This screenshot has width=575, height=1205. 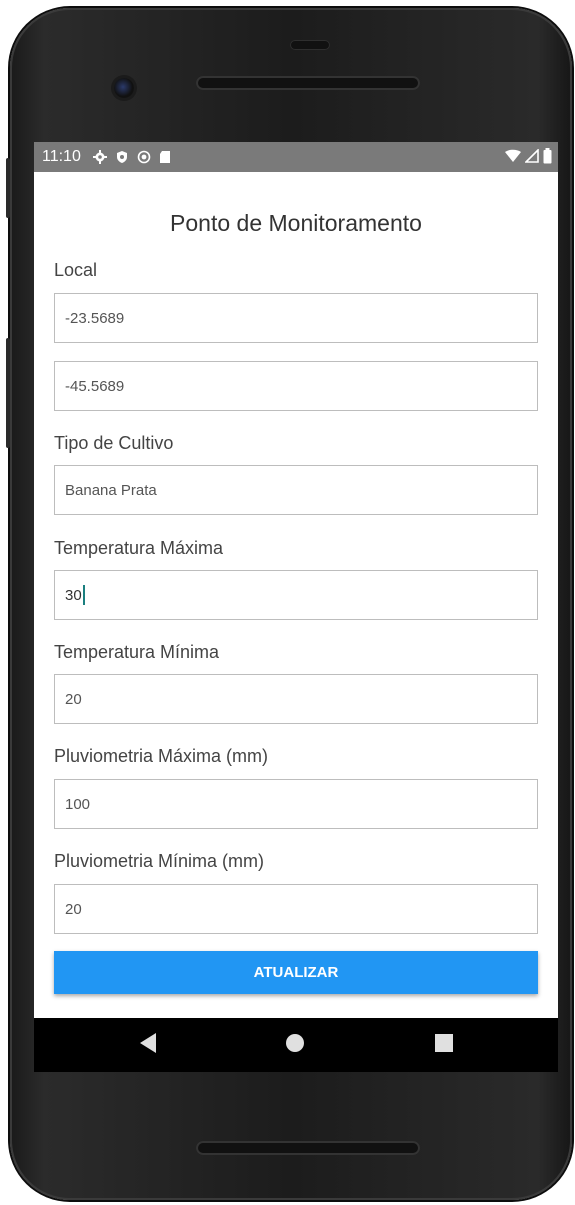 I want to click on battery-icon, so click(x=547, y=156).